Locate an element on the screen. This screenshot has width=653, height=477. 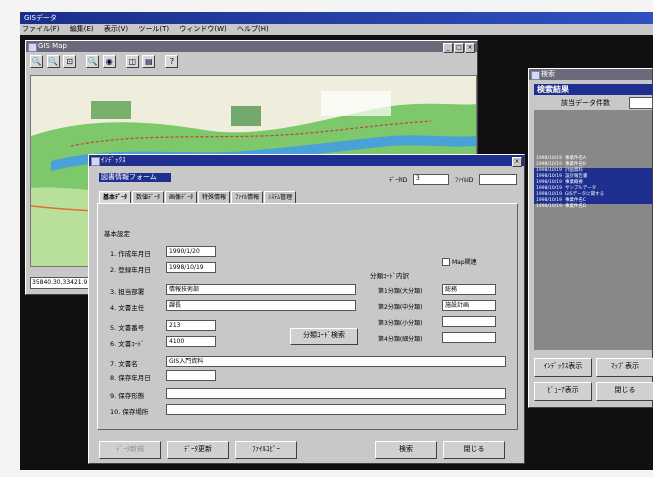
form-tabs: 基本ﾃﾞｰﾀ 数値ﾃﾞｰﾀ 画像ﾃﾞｰﾀ 特殊情報 ﾌｧｲﾙ情報 ｼｽﾃﾑ管理 is located at coordinates (198, 197).